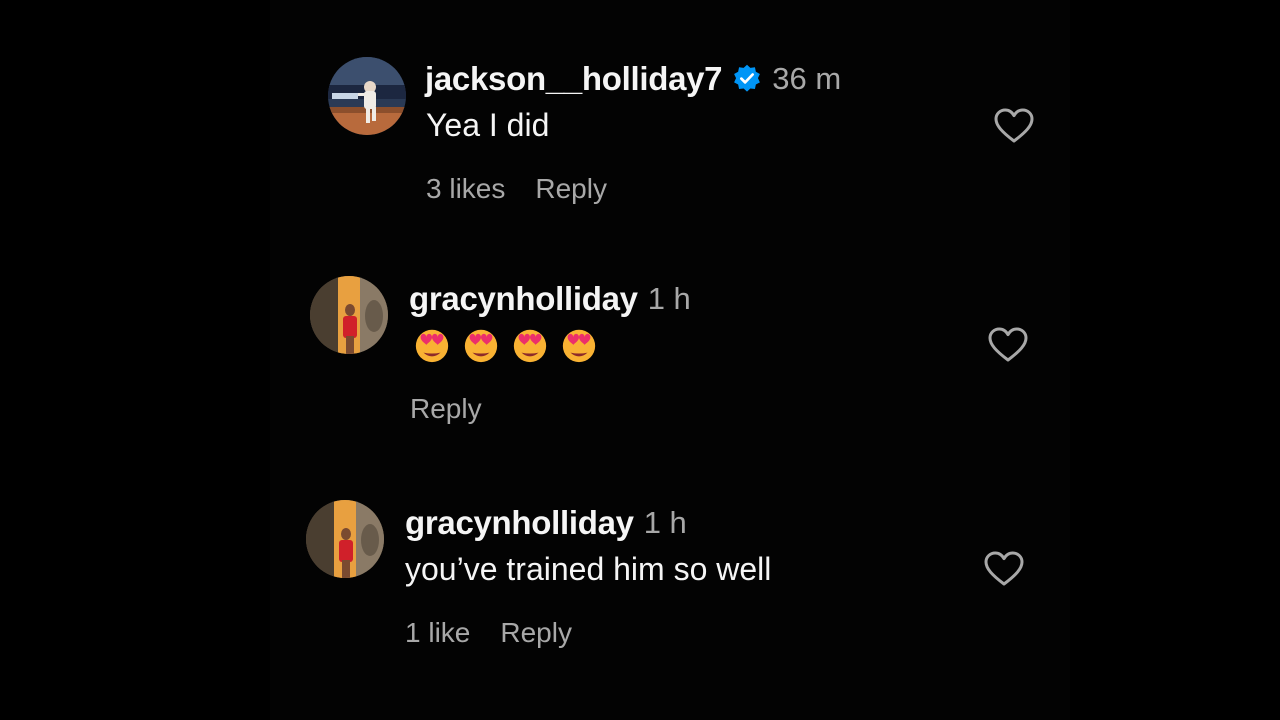 This screenshot has width=1280, height=720. Describe the element at coordinates (488, 633) in the screenshot. I see `comment-actions: 1 like Reply` at that location.